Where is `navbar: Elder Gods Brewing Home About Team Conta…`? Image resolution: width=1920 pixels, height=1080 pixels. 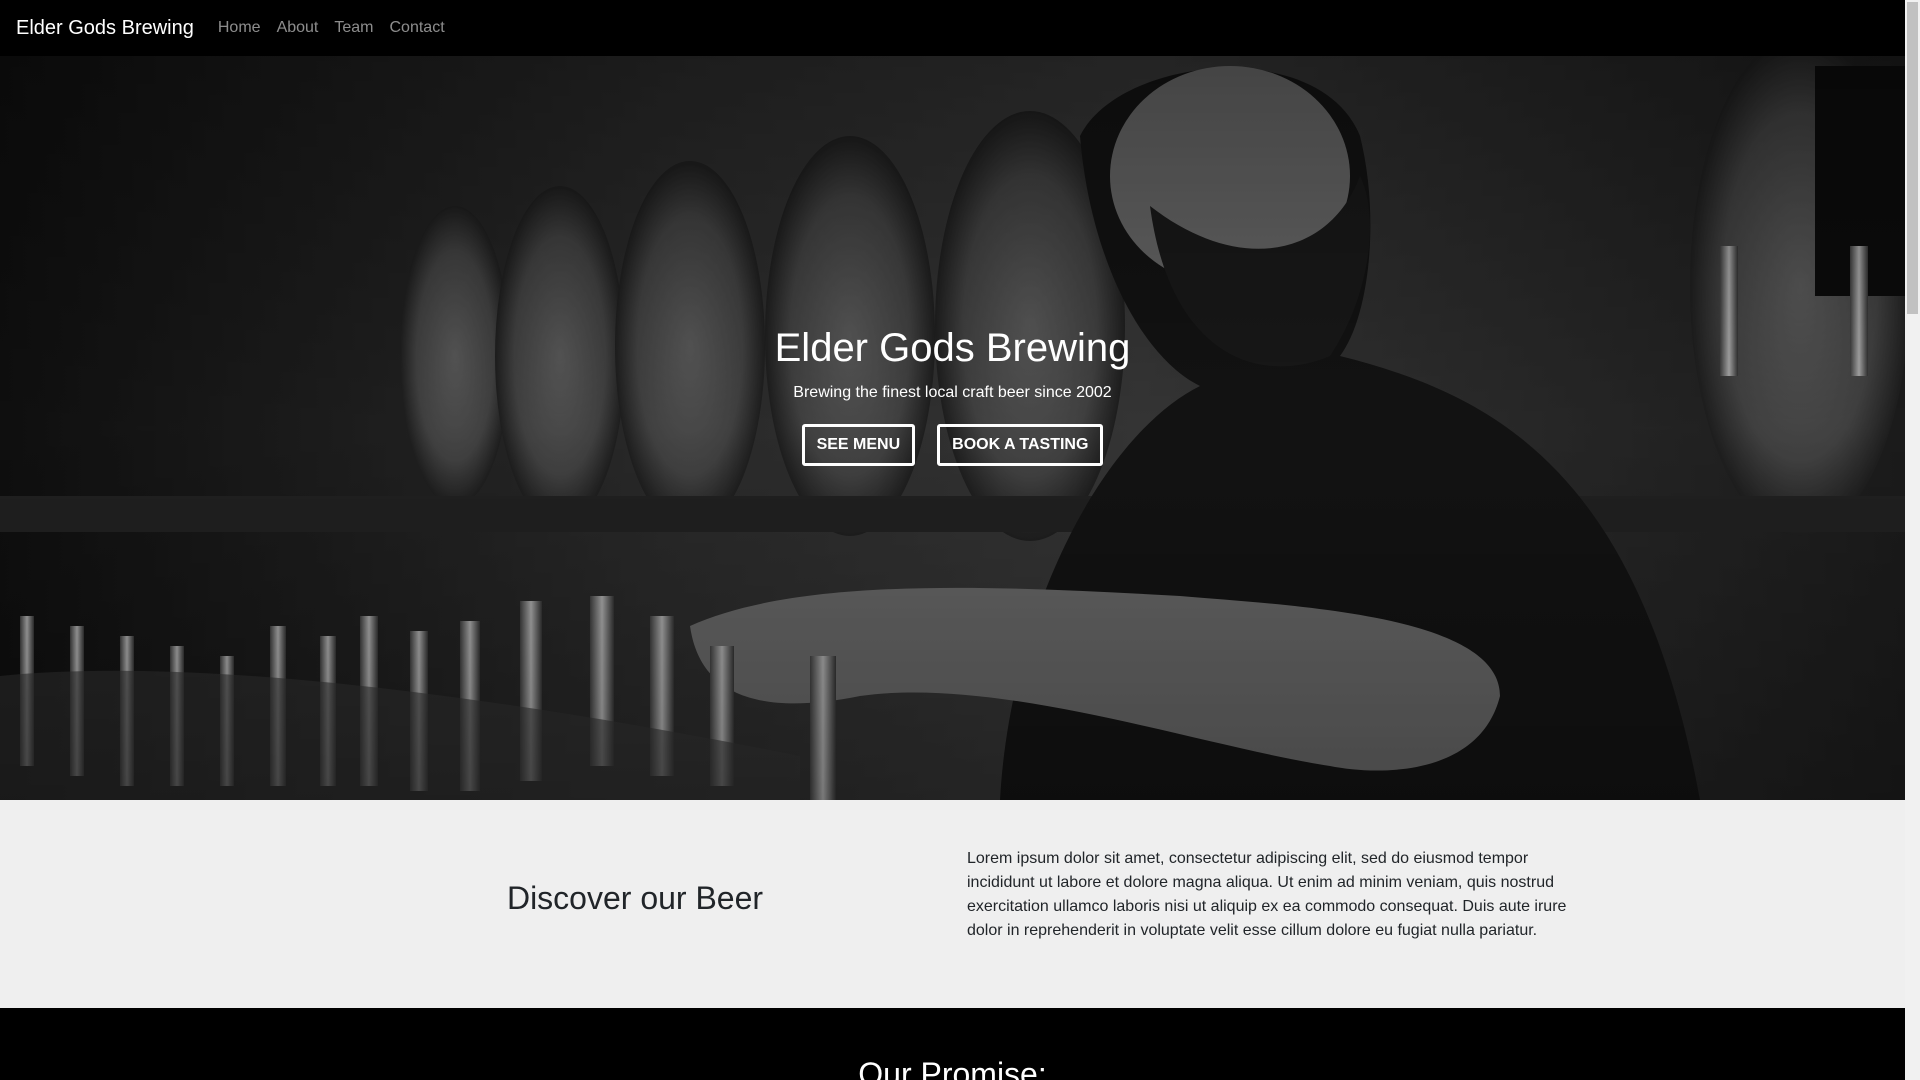 navbar: Elder Gods Brewing Home About Team Conta… is located at coordinates (952, 28).